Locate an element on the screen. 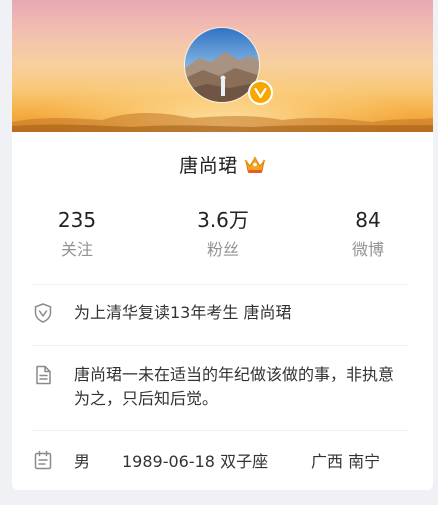  location-text: 广西 南宁 is located at coordinates (346, 461).